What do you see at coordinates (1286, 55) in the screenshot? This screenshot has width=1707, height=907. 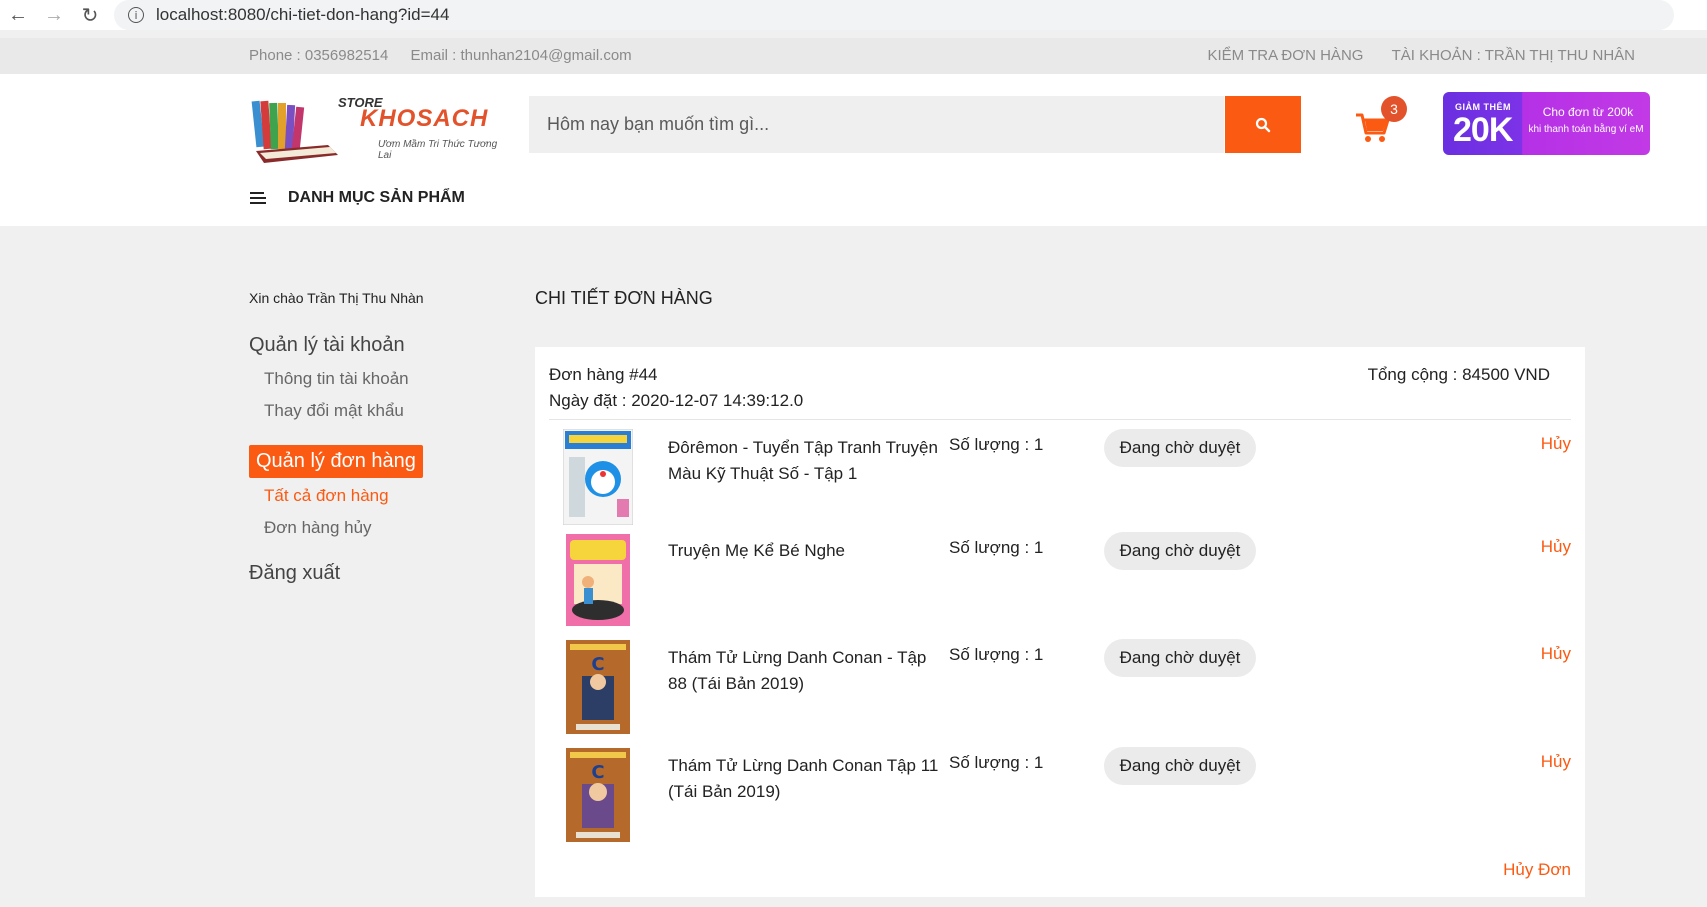 I see `check-order-link: KIỂM TRA ĐƠN HÀNG` at bounding box center [1286, 55].